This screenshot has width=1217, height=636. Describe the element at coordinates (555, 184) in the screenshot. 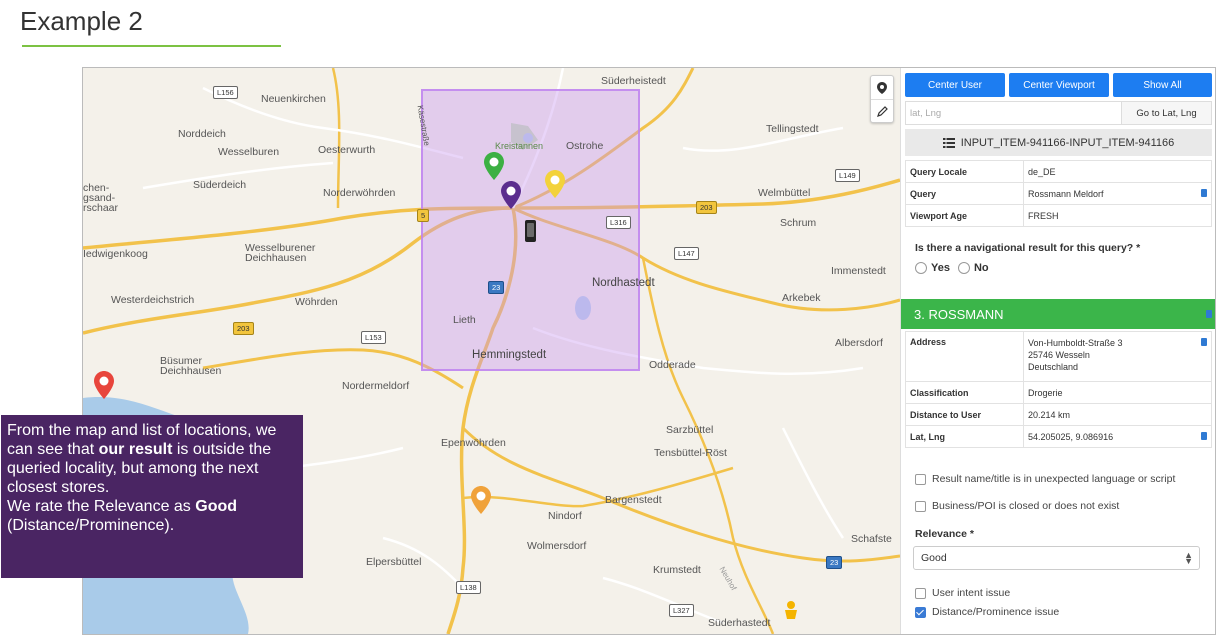

I see `yellow-pin-icon` at that location.